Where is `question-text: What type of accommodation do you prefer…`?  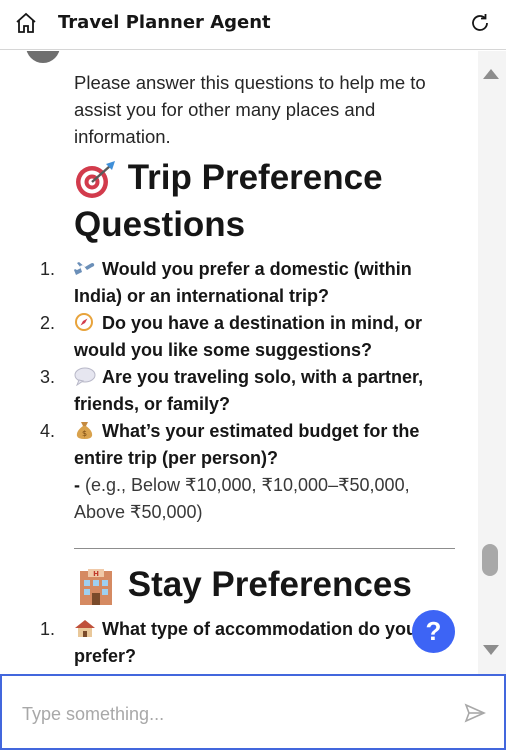
question-text: What type of accommodation do you prefer… is located at coordinates (246, 642).